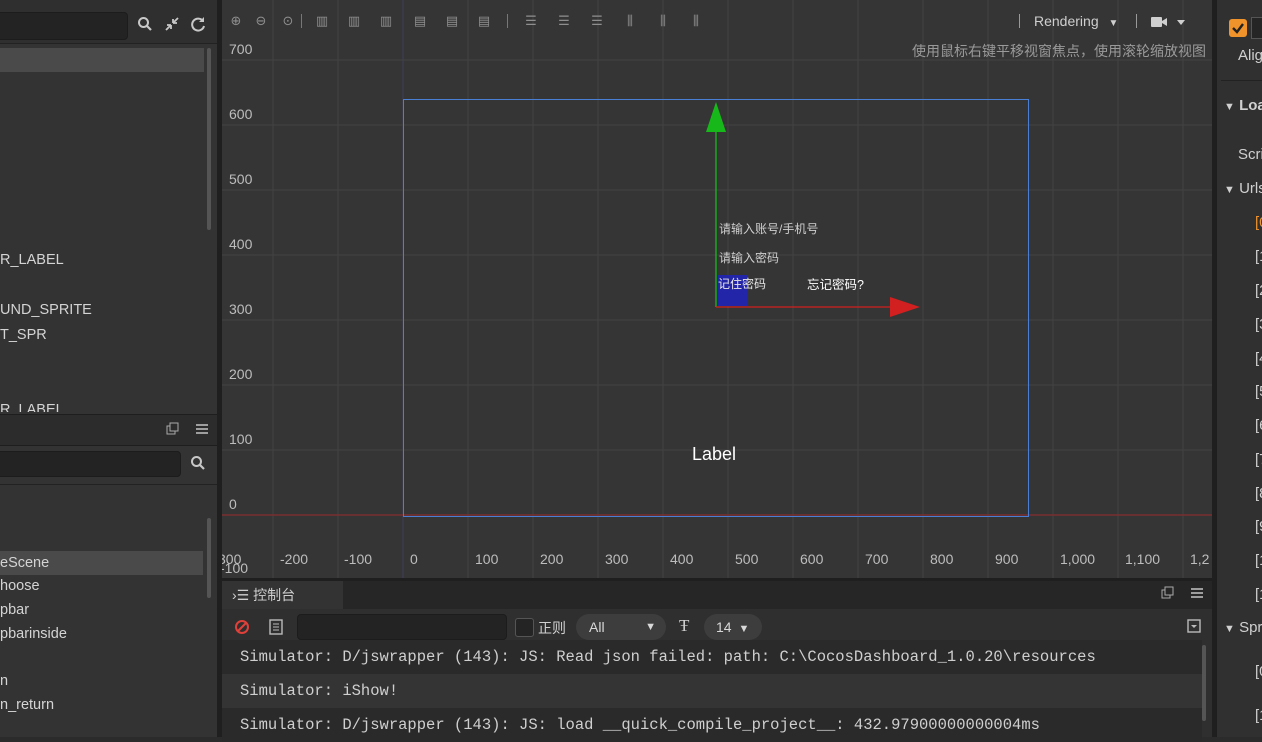  I want to click on asset-item: n, so click(105, 681).